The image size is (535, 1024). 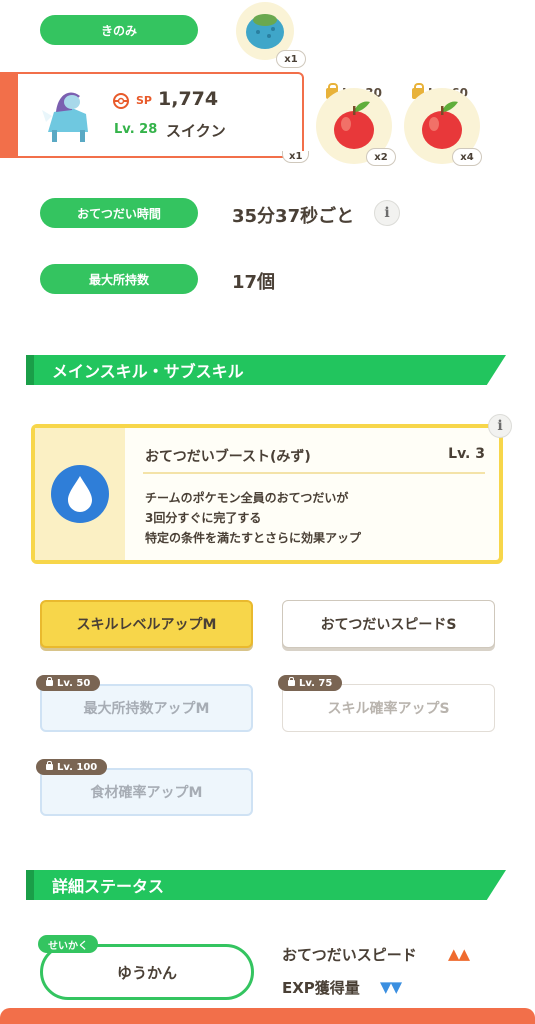 I want to click on sub-skill-5-button: 食材確率アップM, so click(x=146, y=792).